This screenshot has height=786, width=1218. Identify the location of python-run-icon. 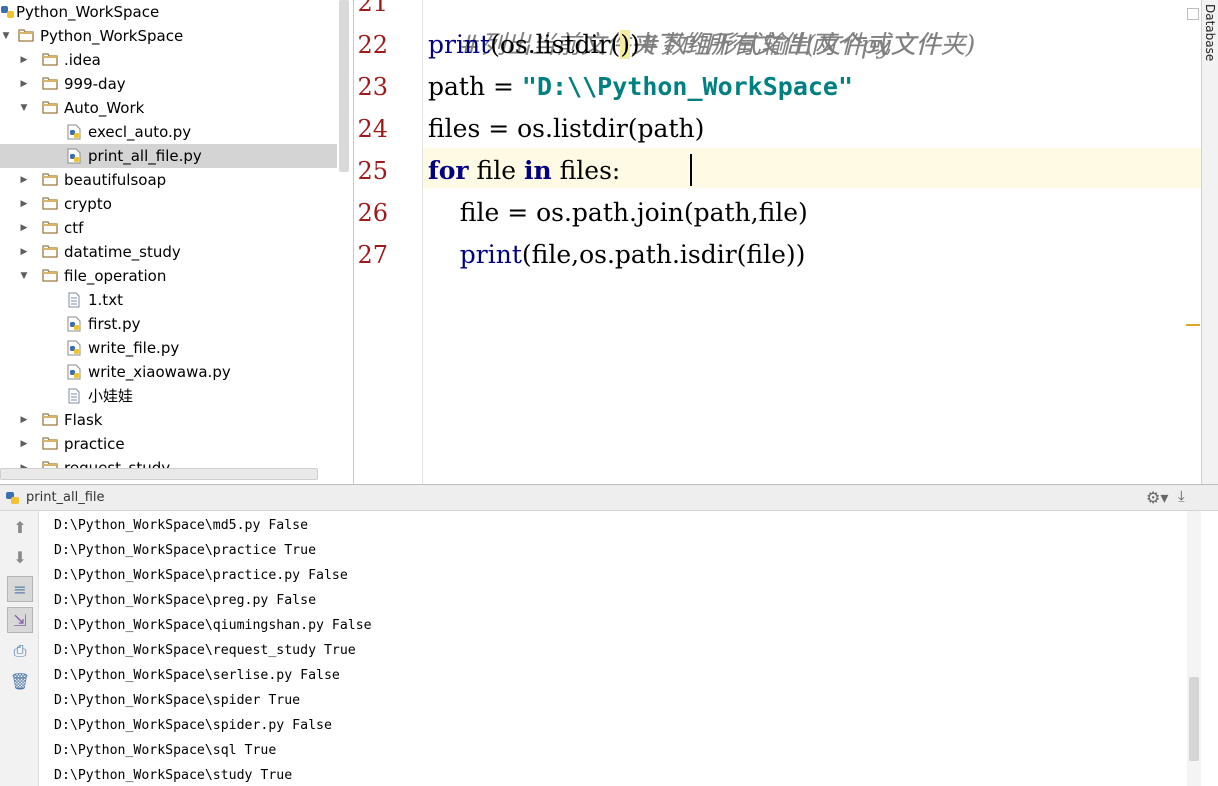
(12, 498).